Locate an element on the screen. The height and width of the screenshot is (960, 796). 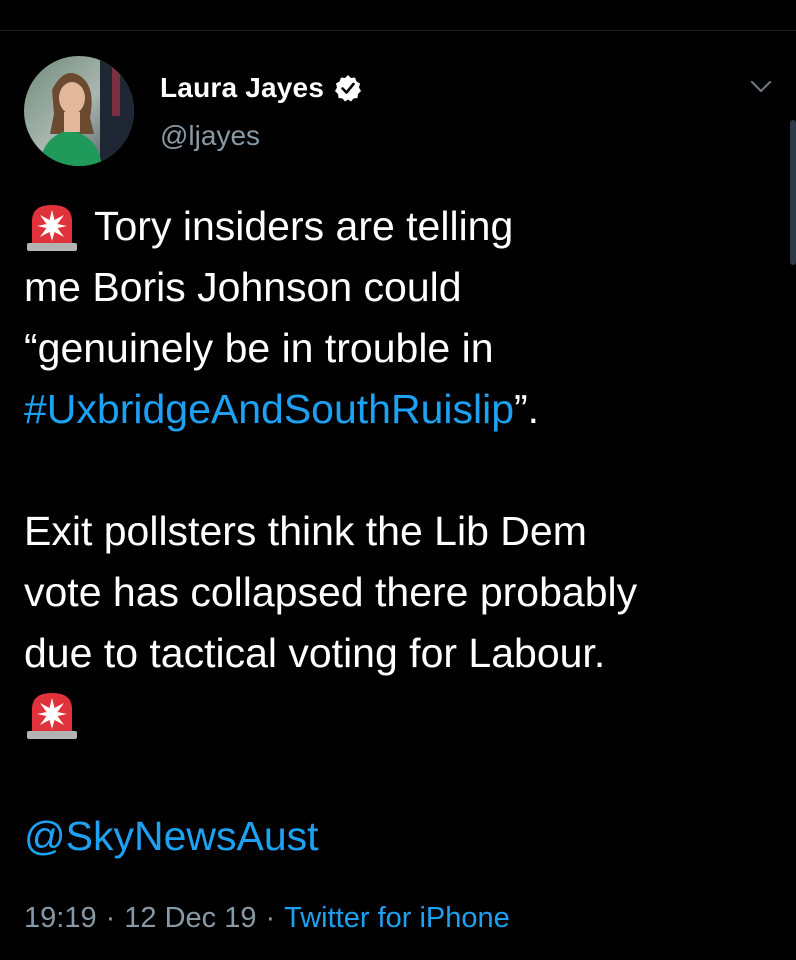
user-handle: @ljayes is located at coordinates (210, 136).